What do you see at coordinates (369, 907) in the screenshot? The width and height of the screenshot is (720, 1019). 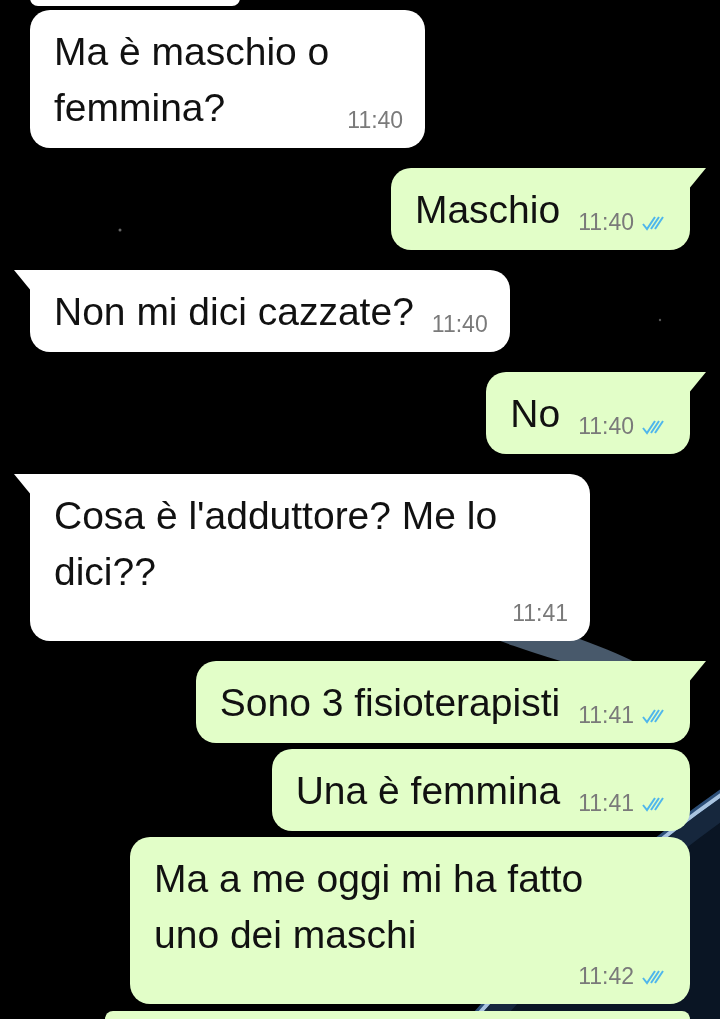 I see `message-text: Ma a me oggi mi ha fatto uno dei maschi` at bounding box center [369, 907].